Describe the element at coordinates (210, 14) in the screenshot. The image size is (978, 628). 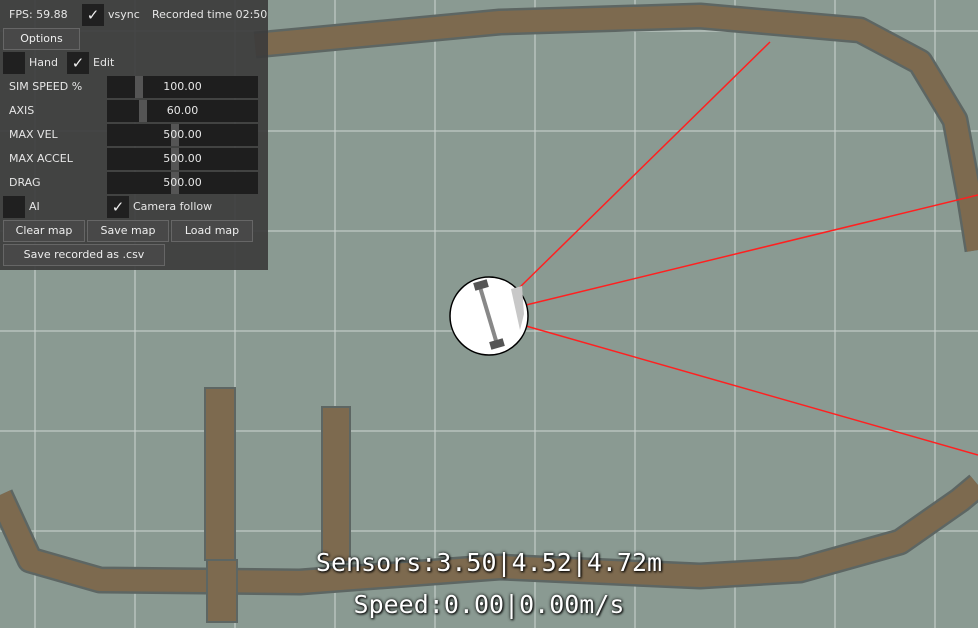
I see `recorded-time: Recorded time 02:50` at that location.